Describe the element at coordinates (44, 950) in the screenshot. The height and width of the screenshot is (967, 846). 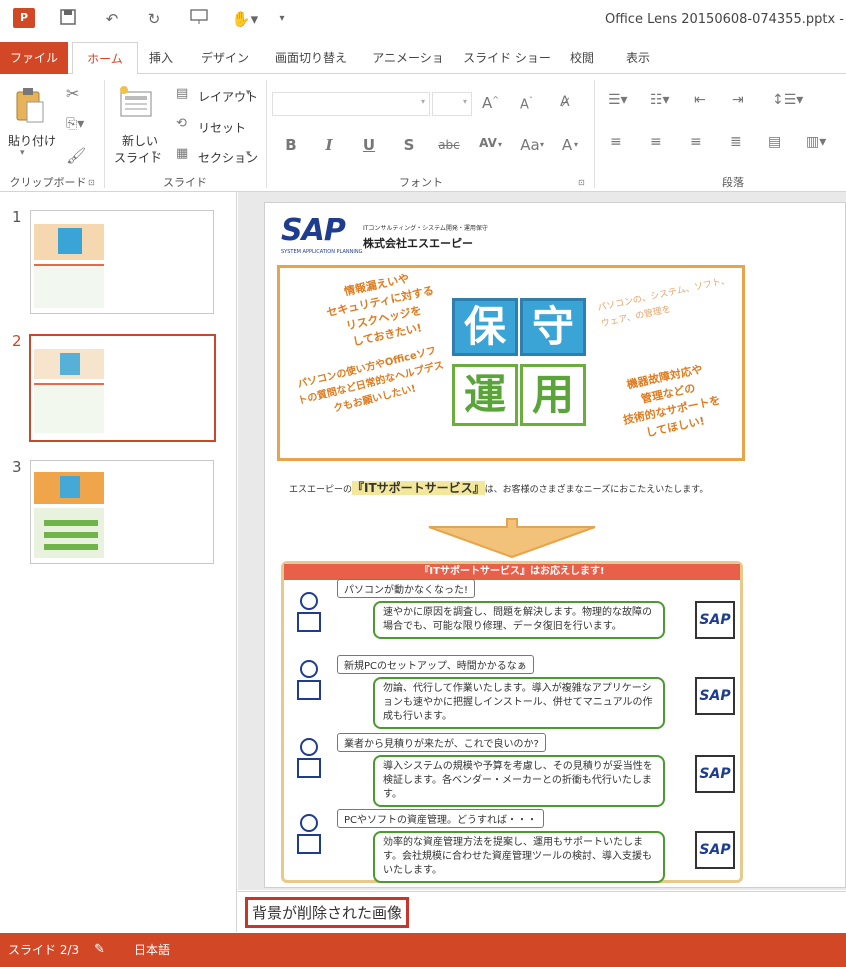
I see `slide-counter: スライド 2/3` at that location.